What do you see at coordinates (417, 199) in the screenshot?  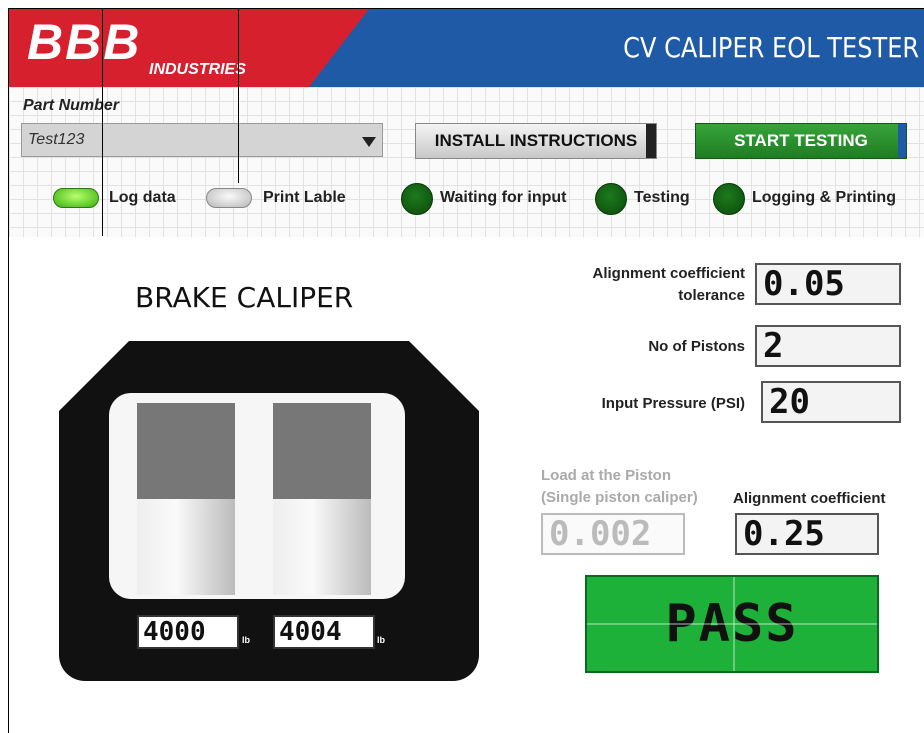 I see `waiting-for-input-led-icon` at bounding box center [417, 199].